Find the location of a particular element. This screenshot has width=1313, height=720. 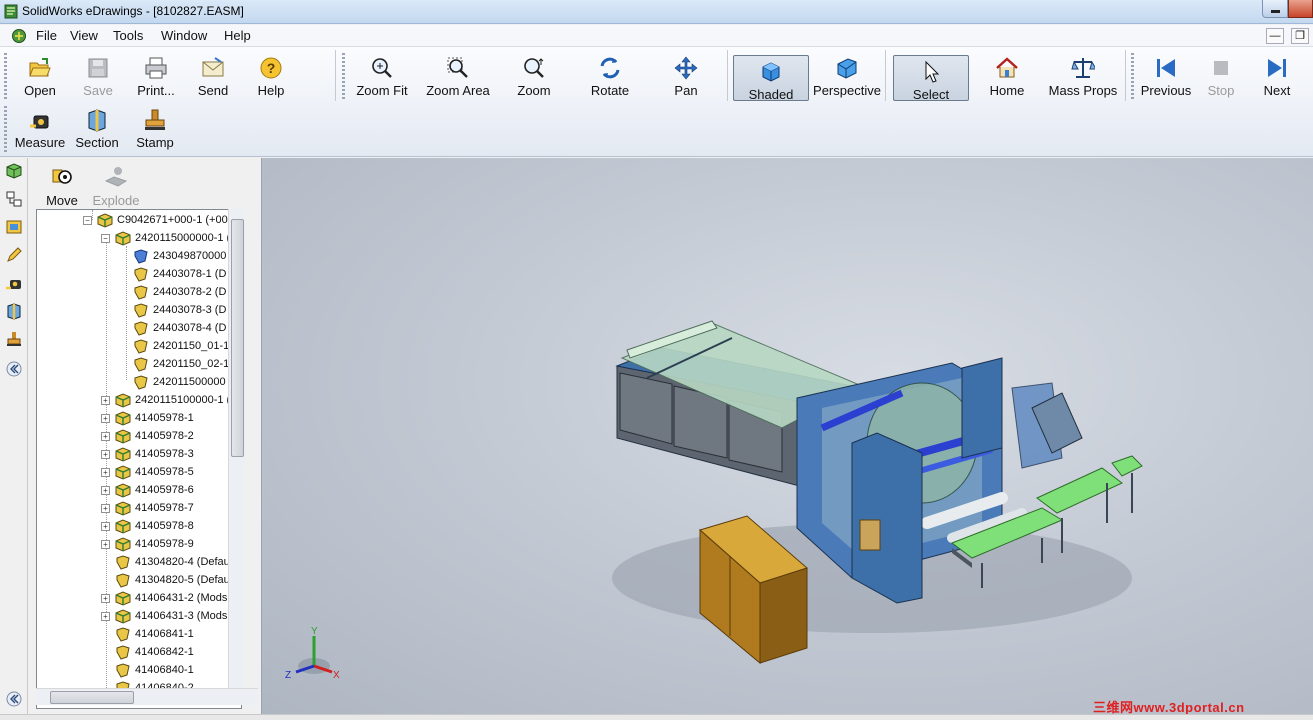

axis-triad: Y X Z is located at coordinates (312, 653).